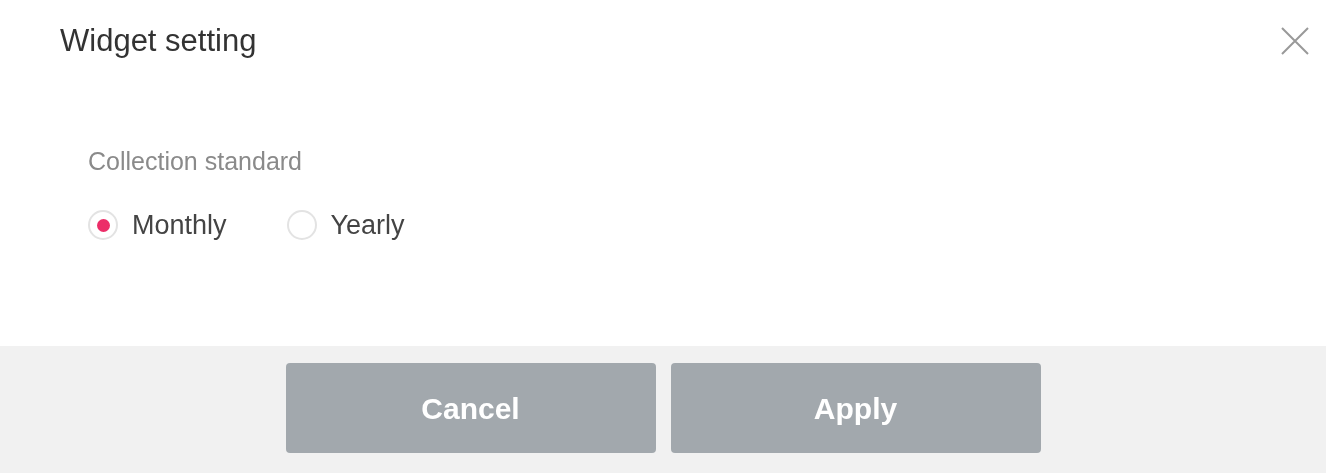 This screenshot has width=1326, height=473. I want to click on radio-option: Monthly, so click(157, 225).